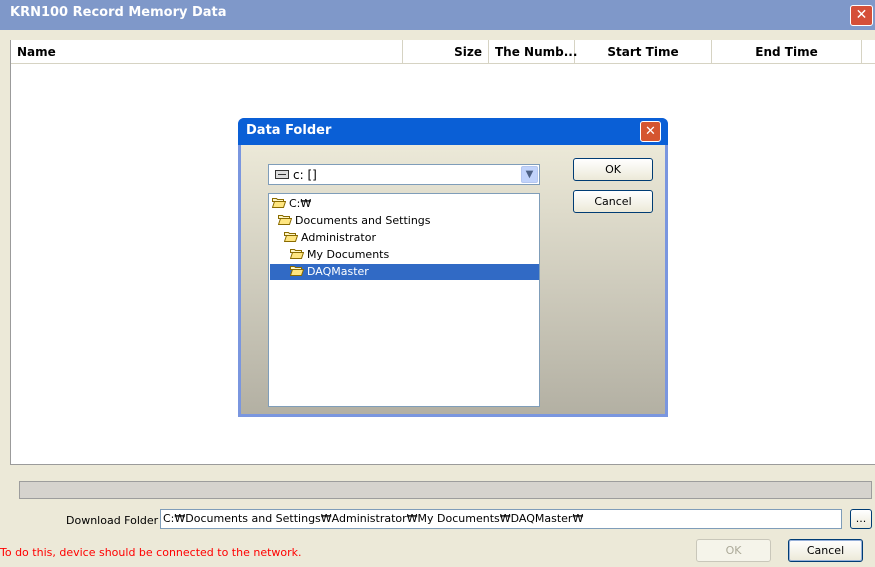 This screenshot has height=567, width=875. I want to click on tree-item-label: C:₩, so click(300, 203).